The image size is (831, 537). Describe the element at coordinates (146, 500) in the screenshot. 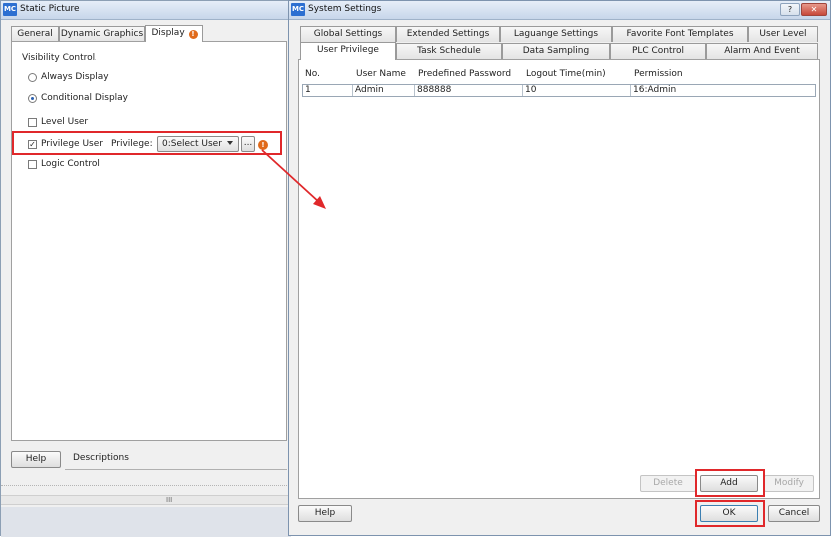

I see `horizontal-scrollbar: III` at that location.